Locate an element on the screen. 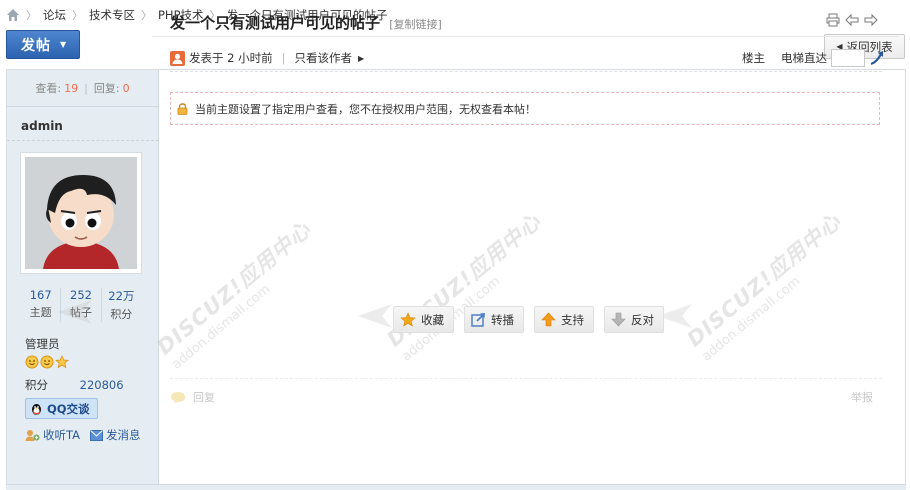 The width and height of the screenshot is (910, 490). lock-icon is located at coordinates (182, 108).